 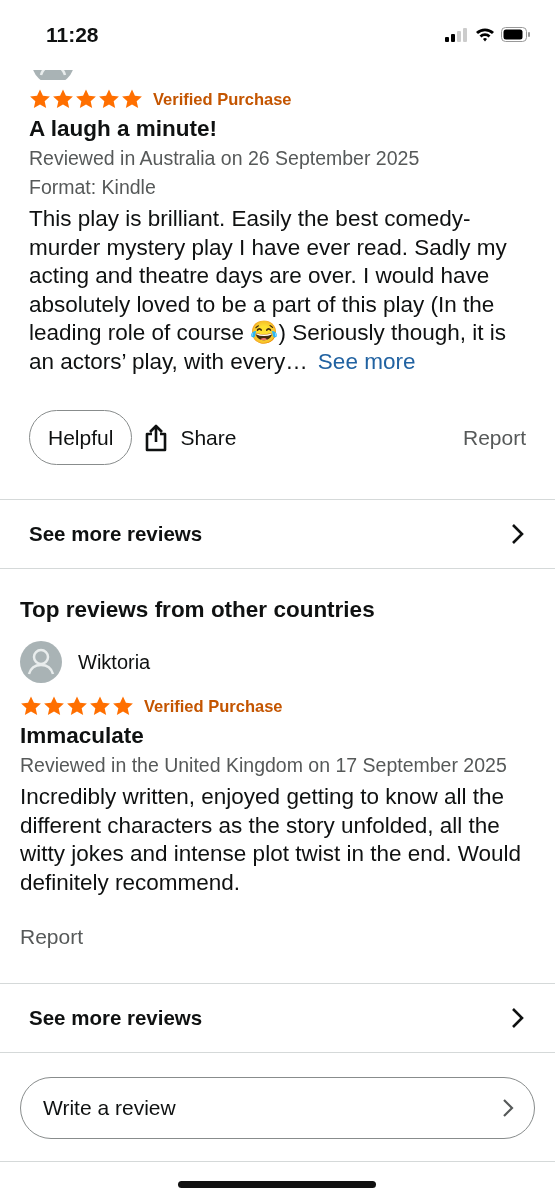 What do you see at coordinates (516, 34) in the screenshot?
I see `battery-icon` at bounding box center [516, 34].